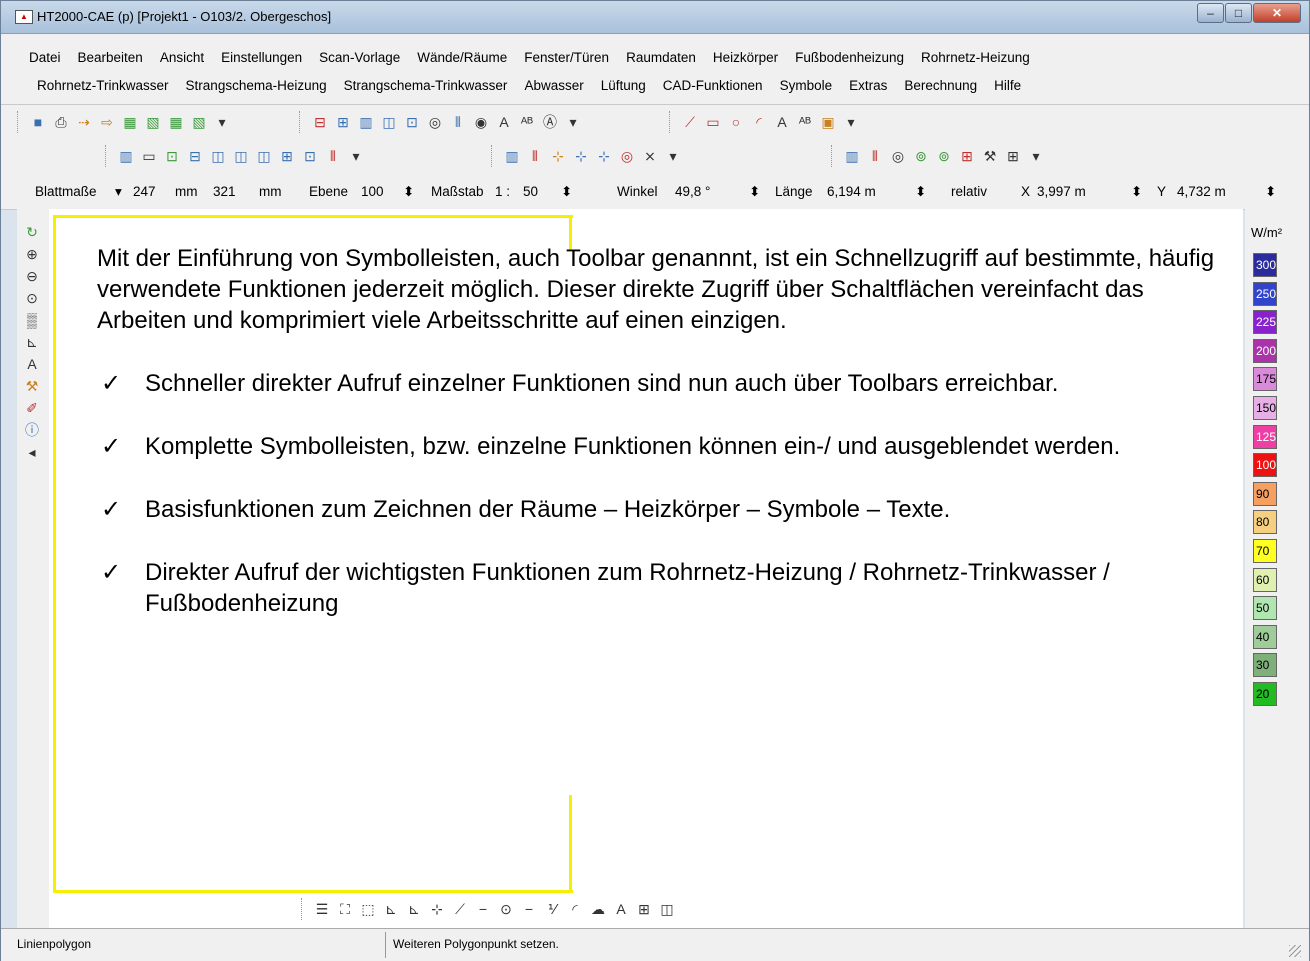 This screenshot has width=1310, height=961. Describe the element at coordinates (483, 909) in the screenshot. I see `horizontal-line-icon: −` at that location.